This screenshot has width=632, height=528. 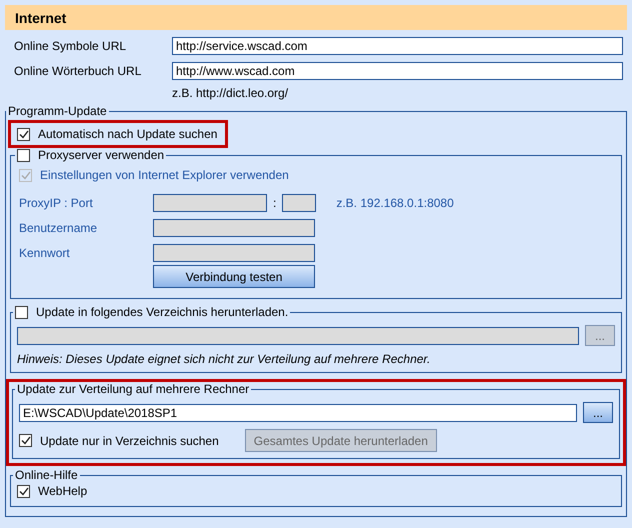 I want to click on group-title: Online-Hilfe, so click(x=46, y=475).